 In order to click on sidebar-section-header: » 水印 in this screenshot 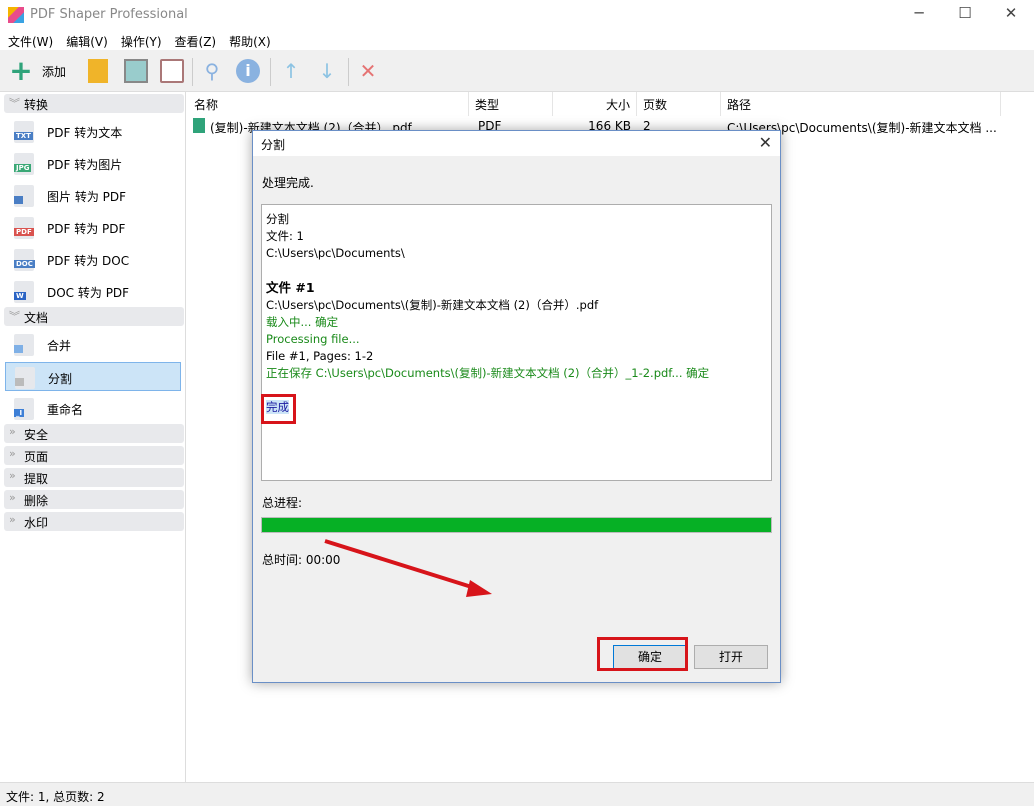, I will do `click(94, 521)`.